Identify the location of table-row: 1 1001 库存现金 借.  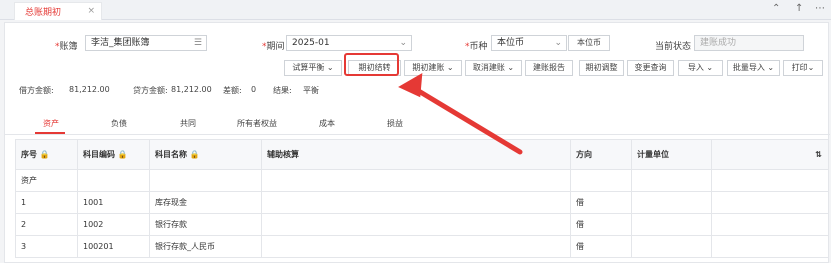
(422, 202).